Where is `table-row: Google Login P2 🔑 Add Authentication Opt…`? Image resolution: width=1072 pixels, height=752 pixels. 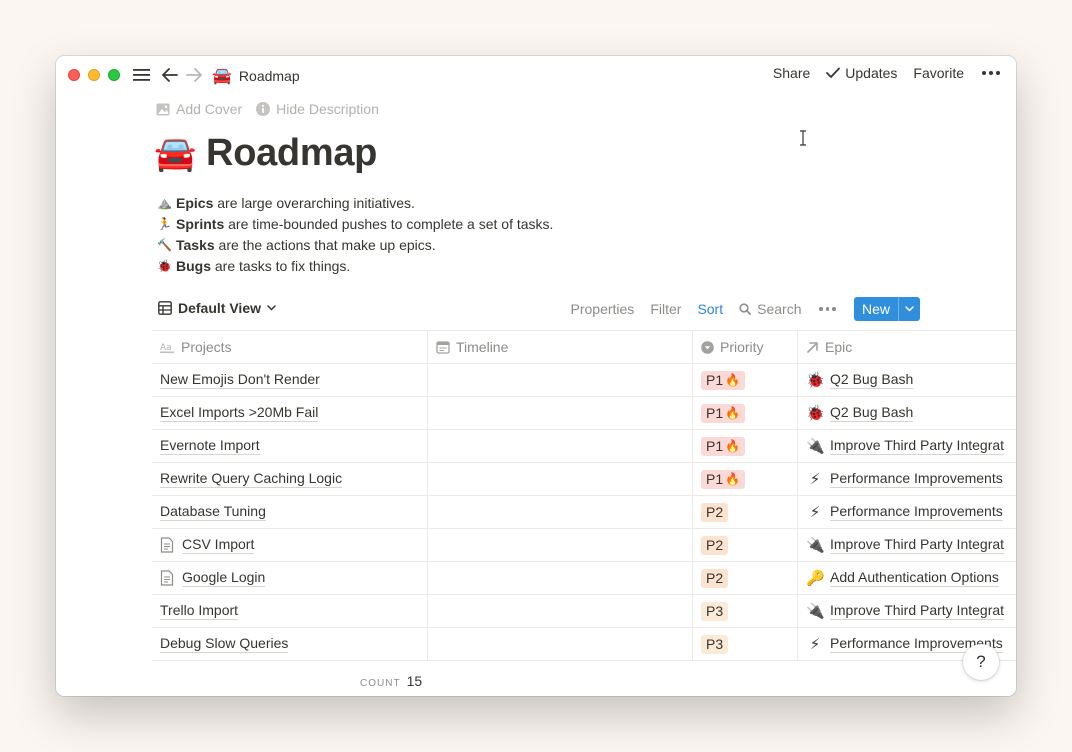 table-row: Google Login P2 🔑 Add Authentication Opt… is located at coordinates (584, 578).